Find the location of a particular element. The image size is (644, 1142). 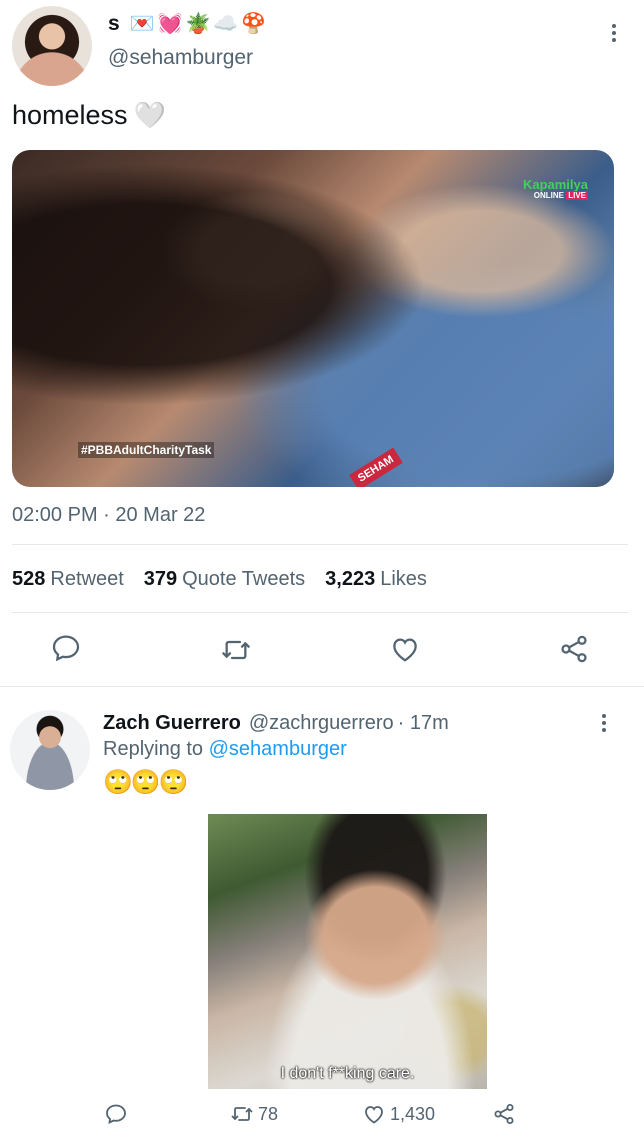

author-display-name: s 💌 💓 🪴 ☁️ 🍄 is located at coordinates (187, 24).